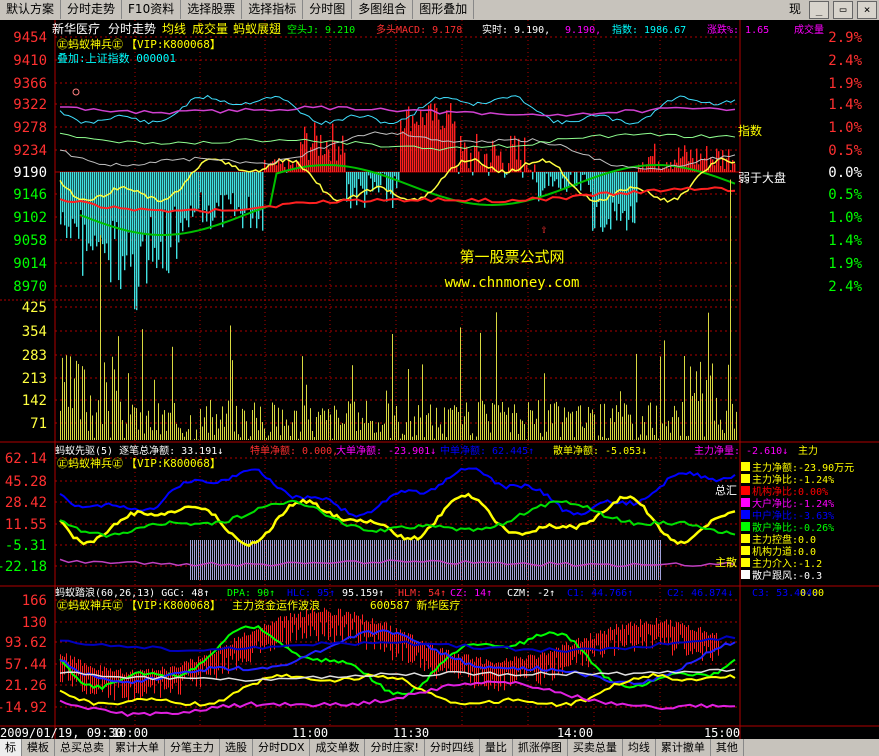  Describe the element at coordinates (137, 747) in the screenshot. I see `bottom-tab-3: 累计大单` at that location.